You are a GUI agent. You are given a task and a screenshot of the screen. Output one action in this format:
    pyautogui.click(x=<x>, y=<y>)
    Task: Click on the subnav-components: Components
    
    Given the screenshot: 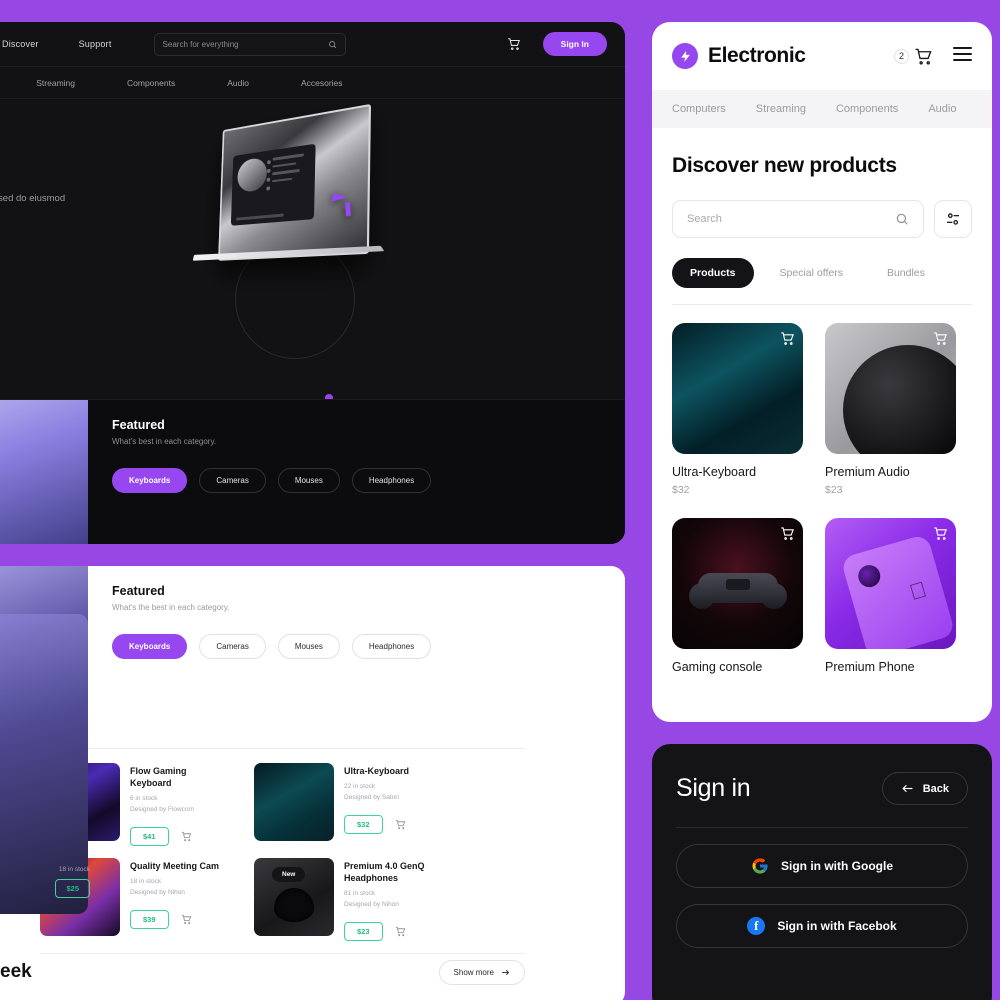 What is the action you would take?
    pyautogui.click(x=151, y=83)
    